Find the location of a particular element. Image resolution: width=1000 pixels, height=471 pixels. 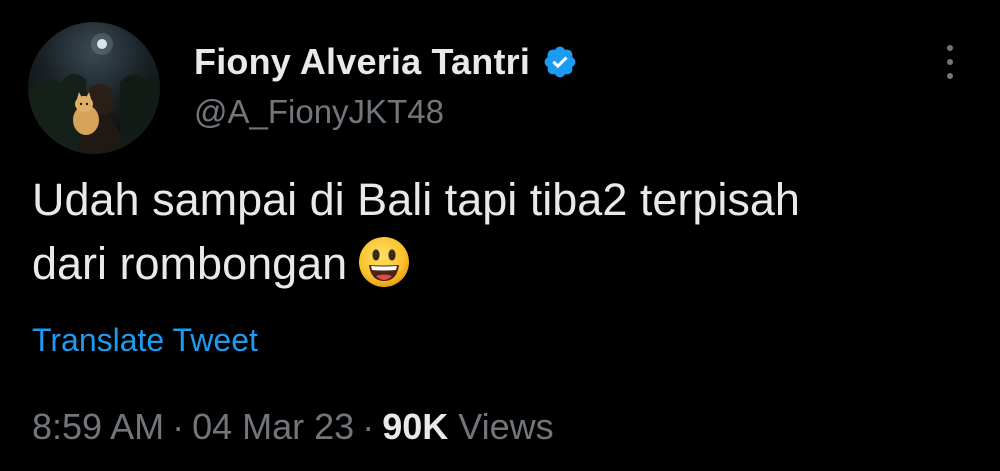

author-avatar is located at coordinates (94, 88).